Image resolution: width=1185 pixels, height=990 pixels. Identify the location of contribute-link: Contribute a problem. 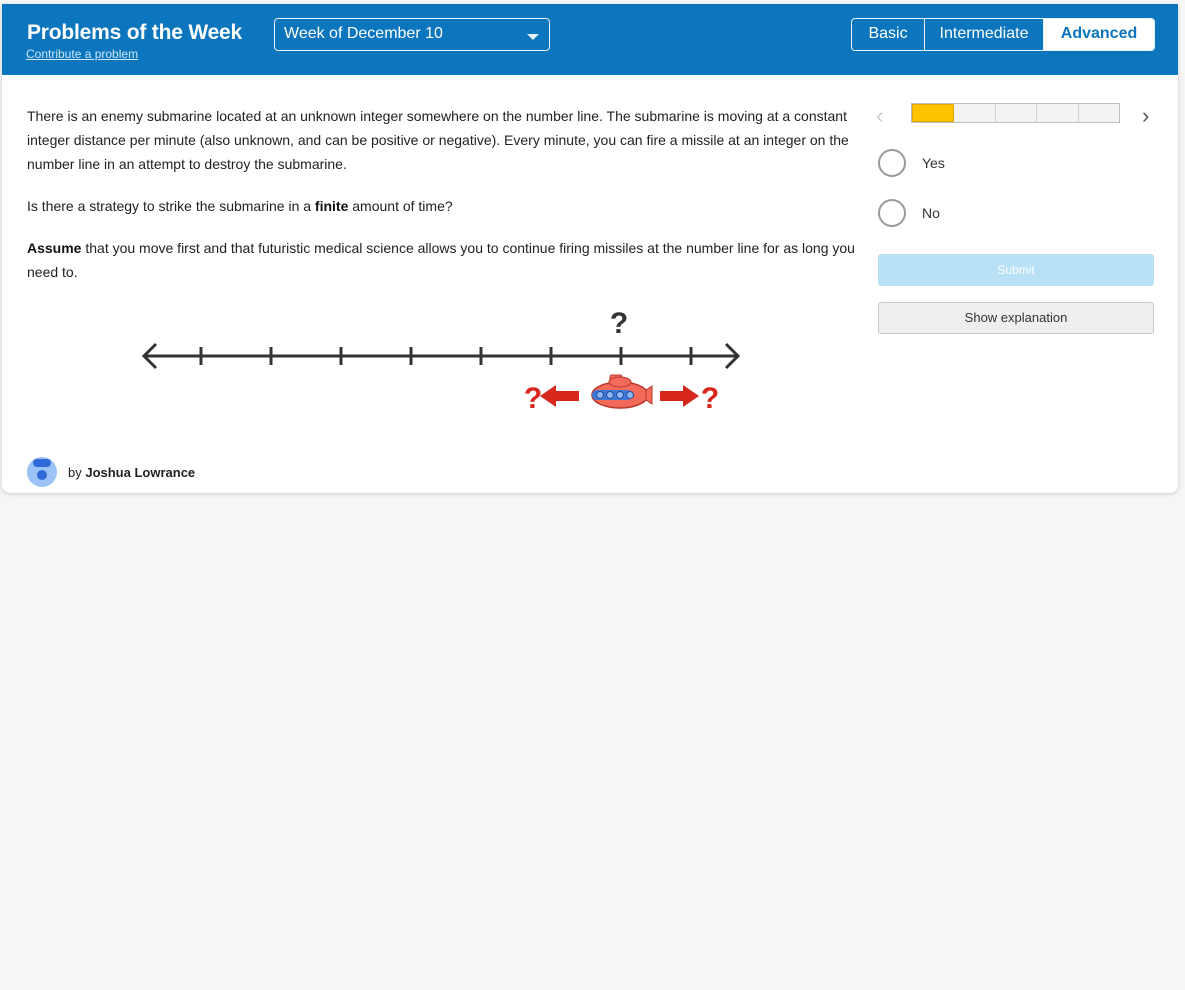
(82, 54).